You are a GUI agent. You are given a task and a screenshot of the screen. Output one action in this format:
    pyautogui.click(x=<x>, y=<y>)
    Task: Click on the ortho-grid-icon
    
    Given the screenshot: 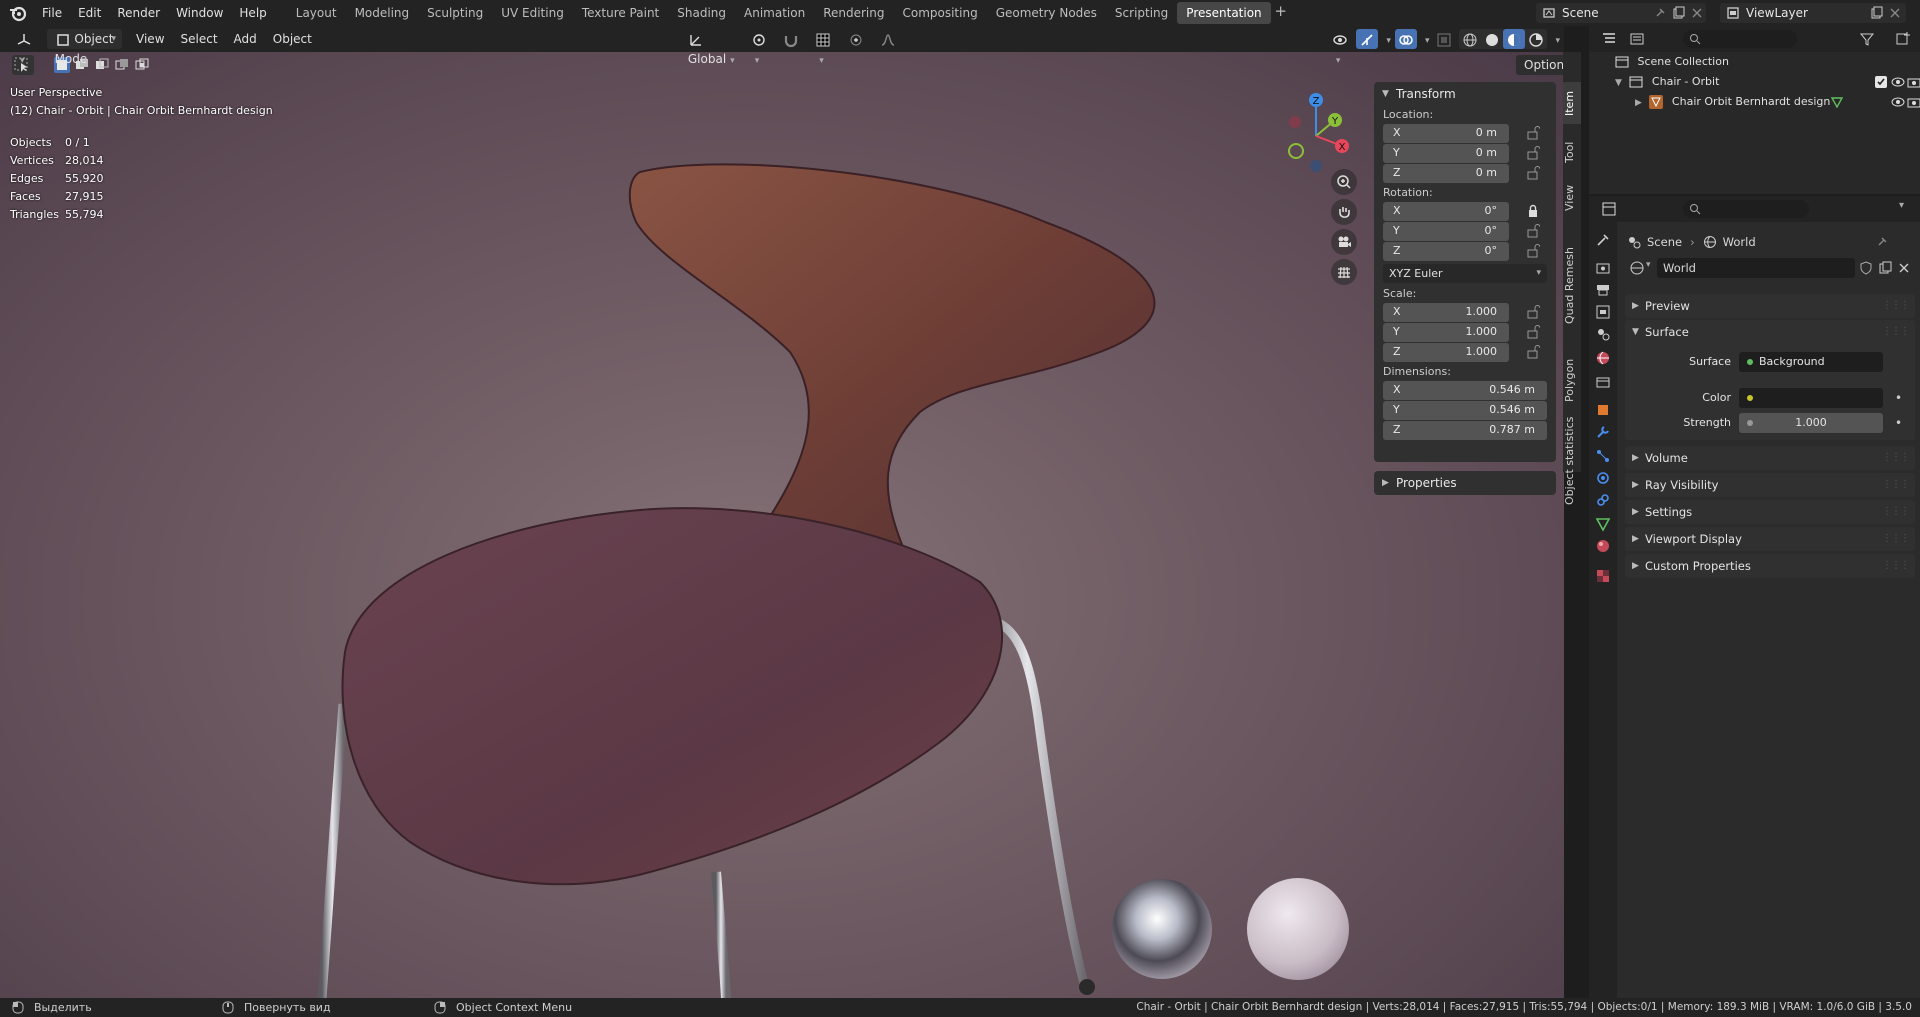 What is the action you would take?
    pyautogui.click(x=1344, y=272)
    